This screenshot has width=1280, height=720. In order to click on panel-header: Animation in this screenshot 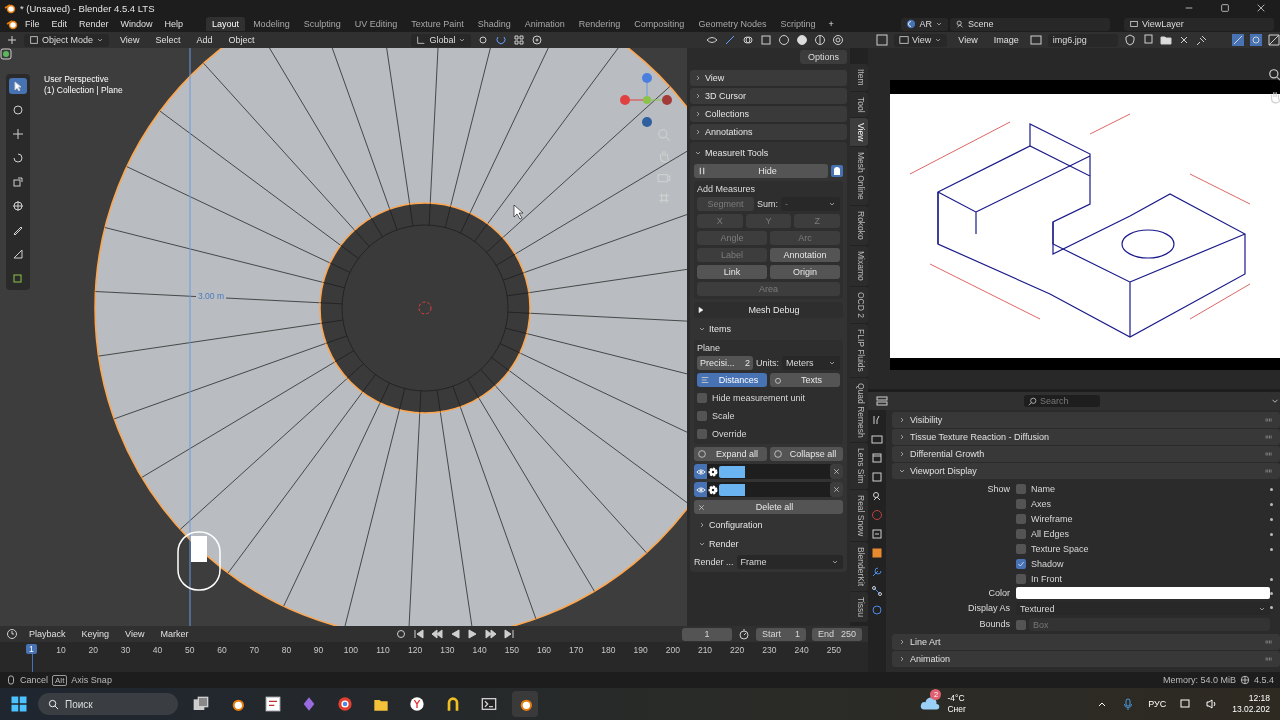, I will do `click(1086, 659)`.